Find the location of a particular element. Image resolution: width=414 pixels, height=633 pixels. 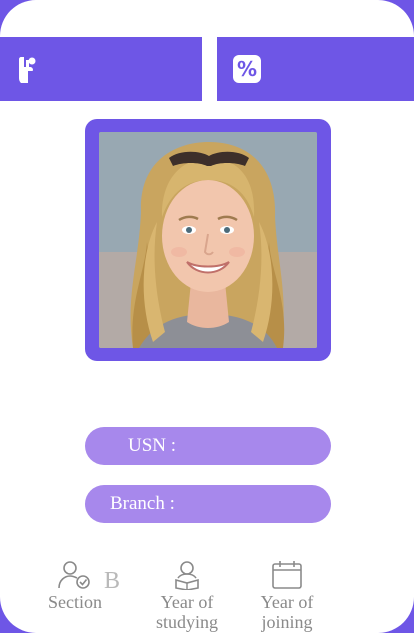

hand-raise-icon is located at coordinates (27, 70).